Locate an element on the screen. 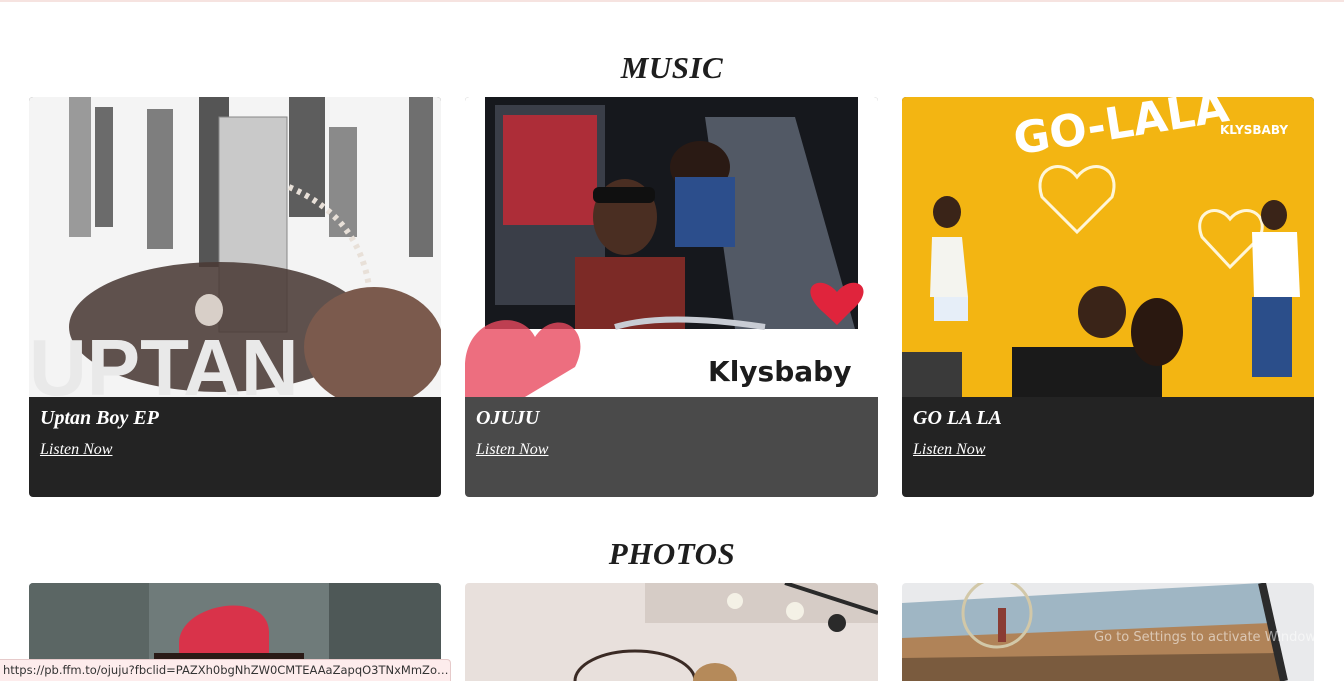 Image resolution: width=1344 pixels, height=681 pixels. photos-section-title: PHOTOS is located at coordinates (672, 553).